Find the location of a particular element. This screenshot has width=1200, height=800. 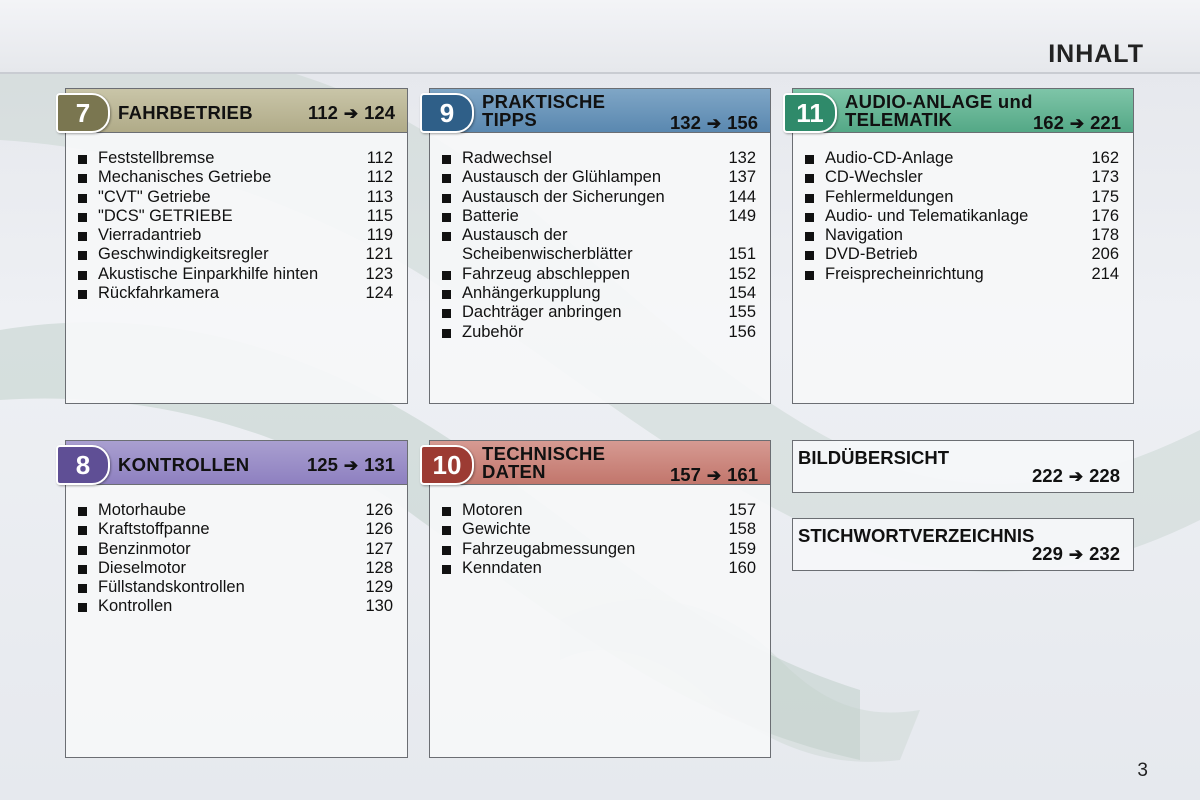

list-item: Audio- und Telematikanlage 176 is located at coordinates (962, 216).